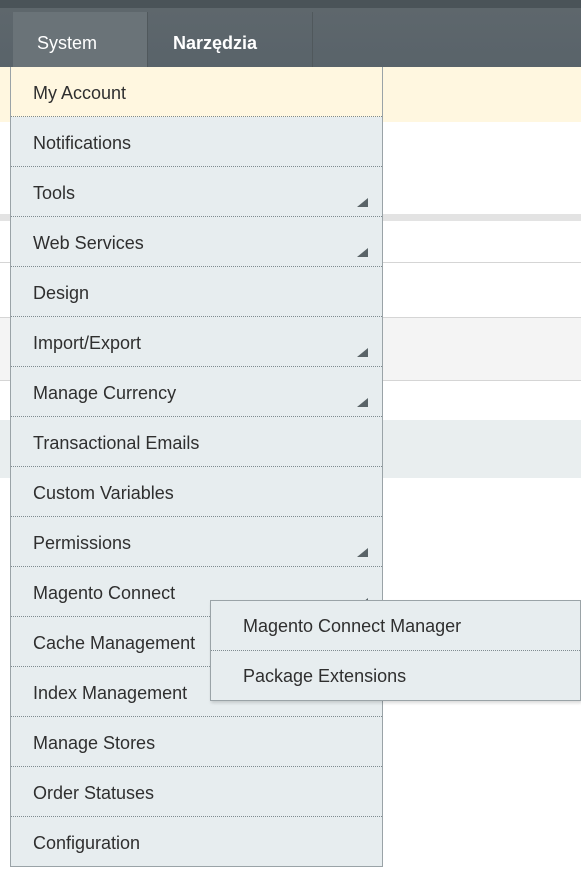 This screenshot has height=869, width=581. Describe the element at coordinates (196, 342) in the screenshot. I see `menu-item-import-export: Import/Export` at that location.